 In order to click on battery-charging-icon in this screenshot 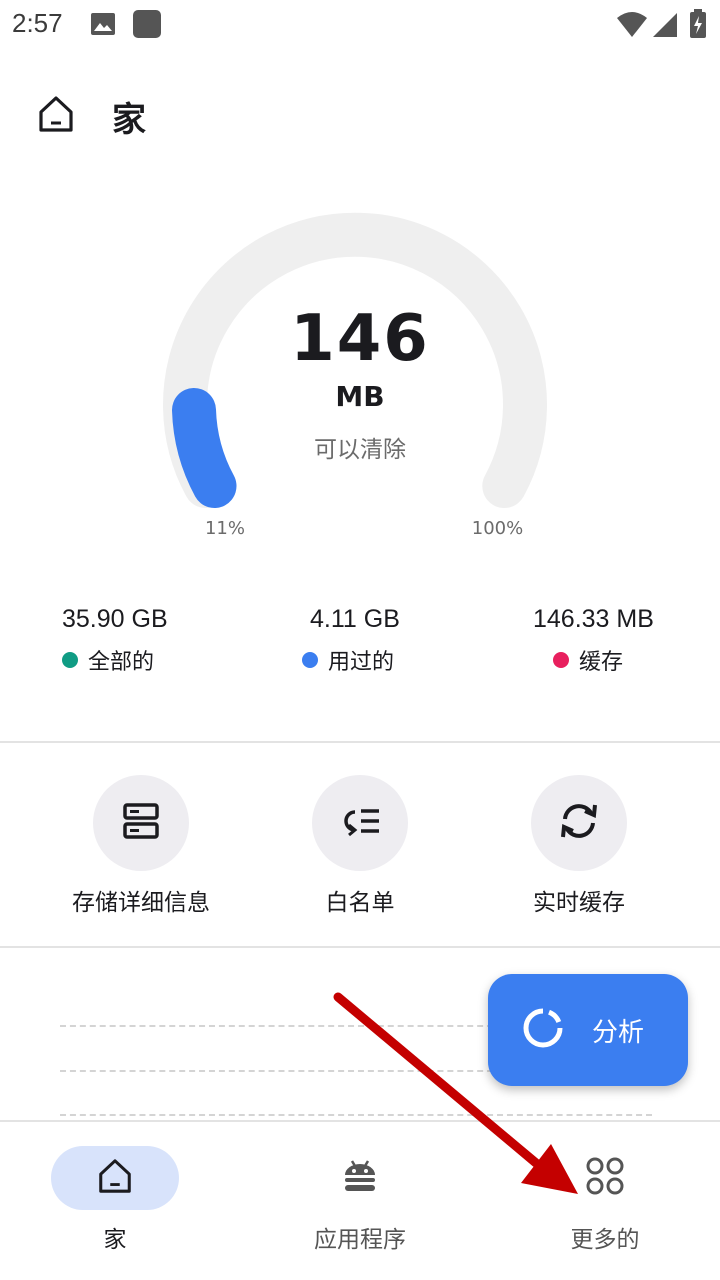, I will do `click(698, 26)`.